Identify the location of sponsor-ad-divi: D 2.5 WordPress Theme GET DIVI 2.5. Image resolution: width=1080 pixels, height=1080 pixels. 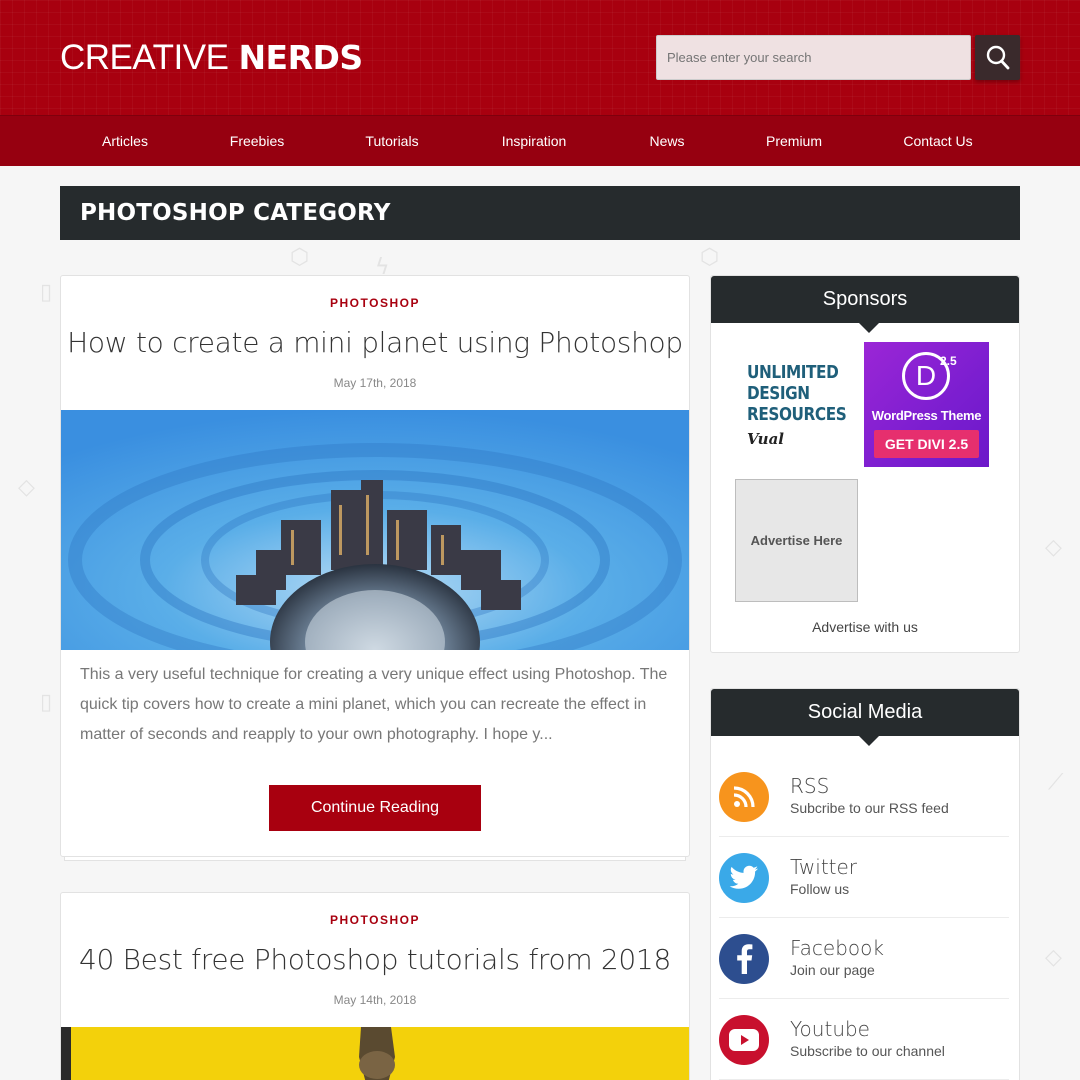
(926, 404).